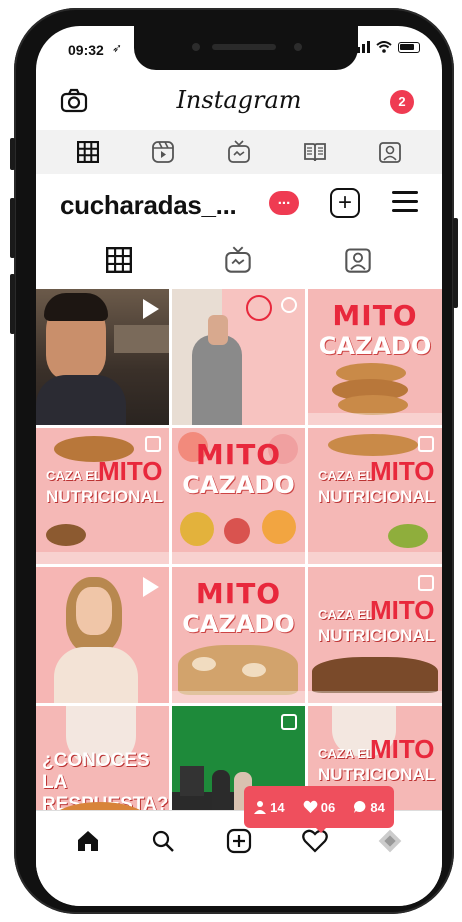 This screenshot has height=922, width=462. I want to click on new-comments-count: 84, so click(369, 807).